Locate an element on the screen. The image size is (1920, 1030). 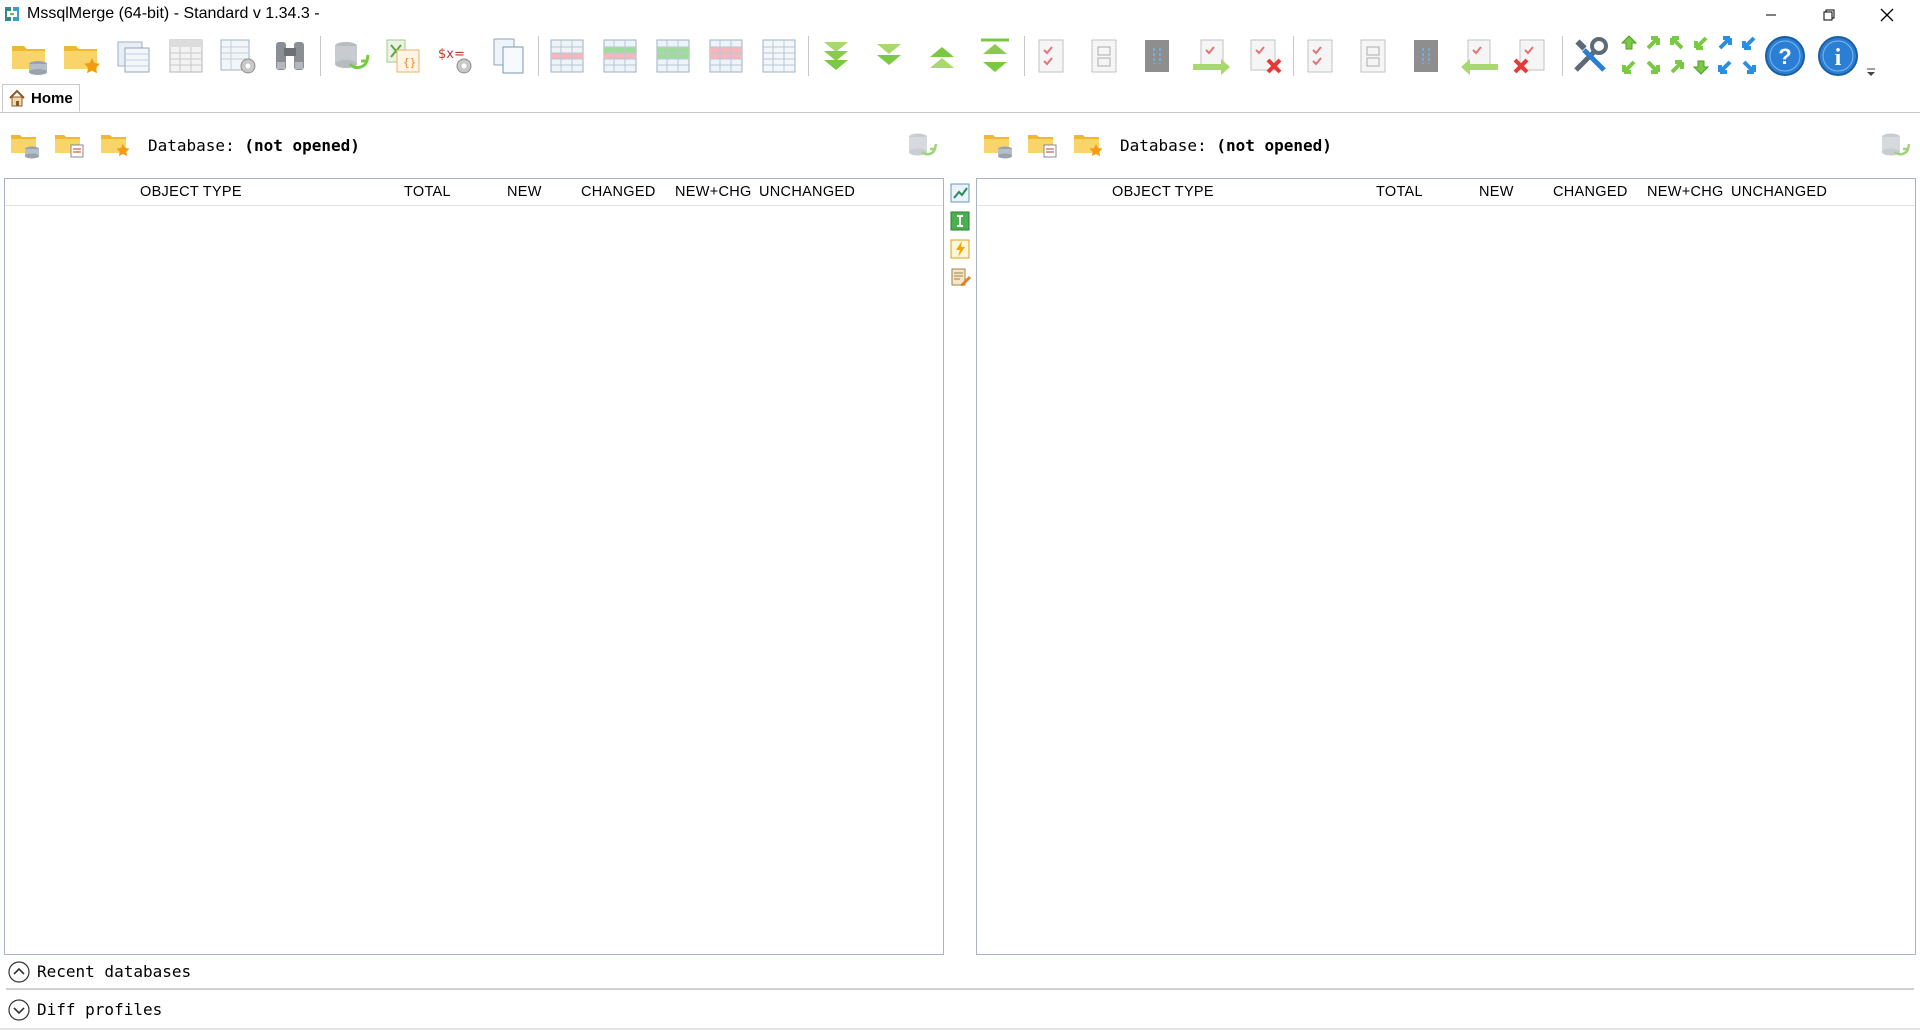
find-button is located at coordinates (290, 56).